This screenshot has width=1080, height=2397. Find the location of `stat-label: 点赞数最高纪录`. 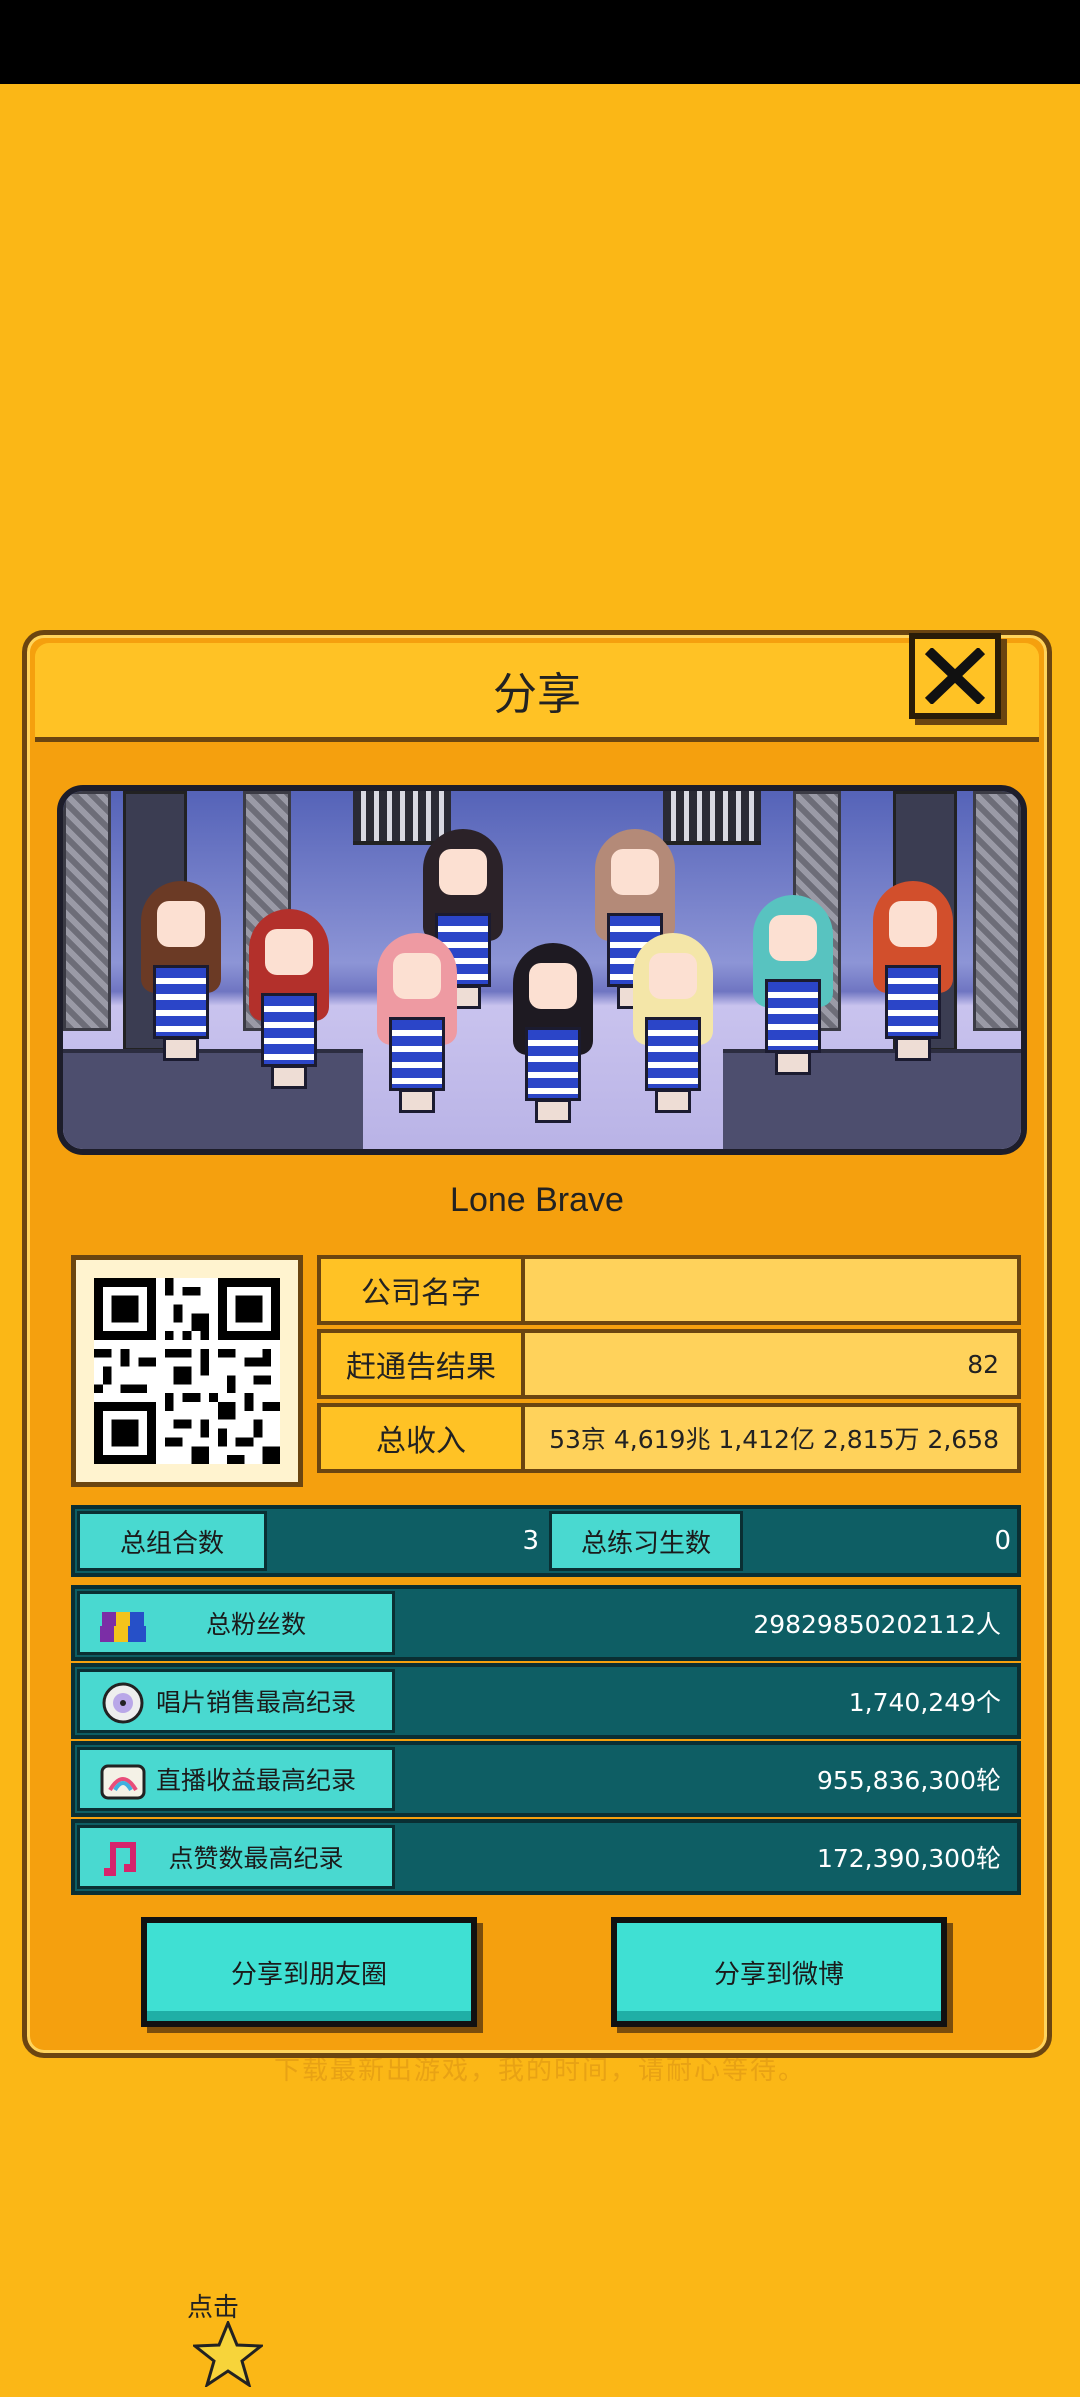

stat-label: 点赞数最高纪录 is located at coordinates (256, 1858).